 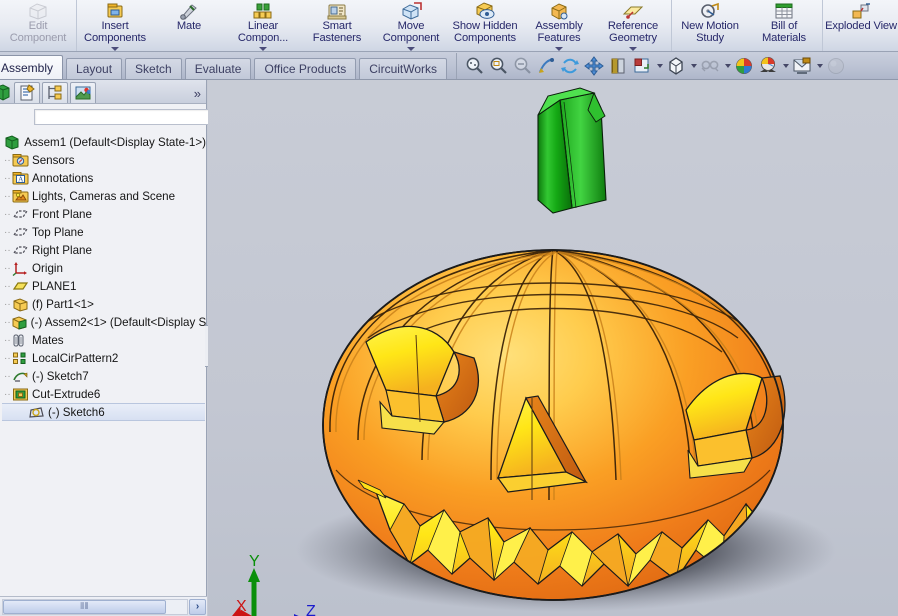 I want to click on triad-y-label: Y, so click(x=254, y=561).